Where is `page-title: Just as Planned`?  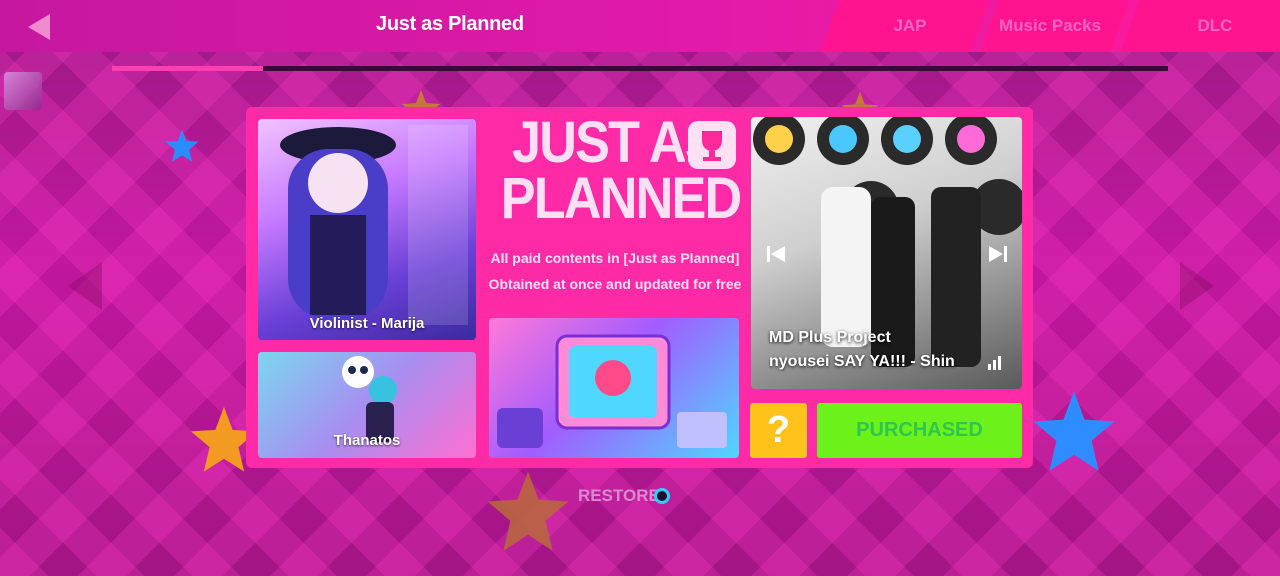 page-title: Just as Planned is located at coordinates (450, 24).